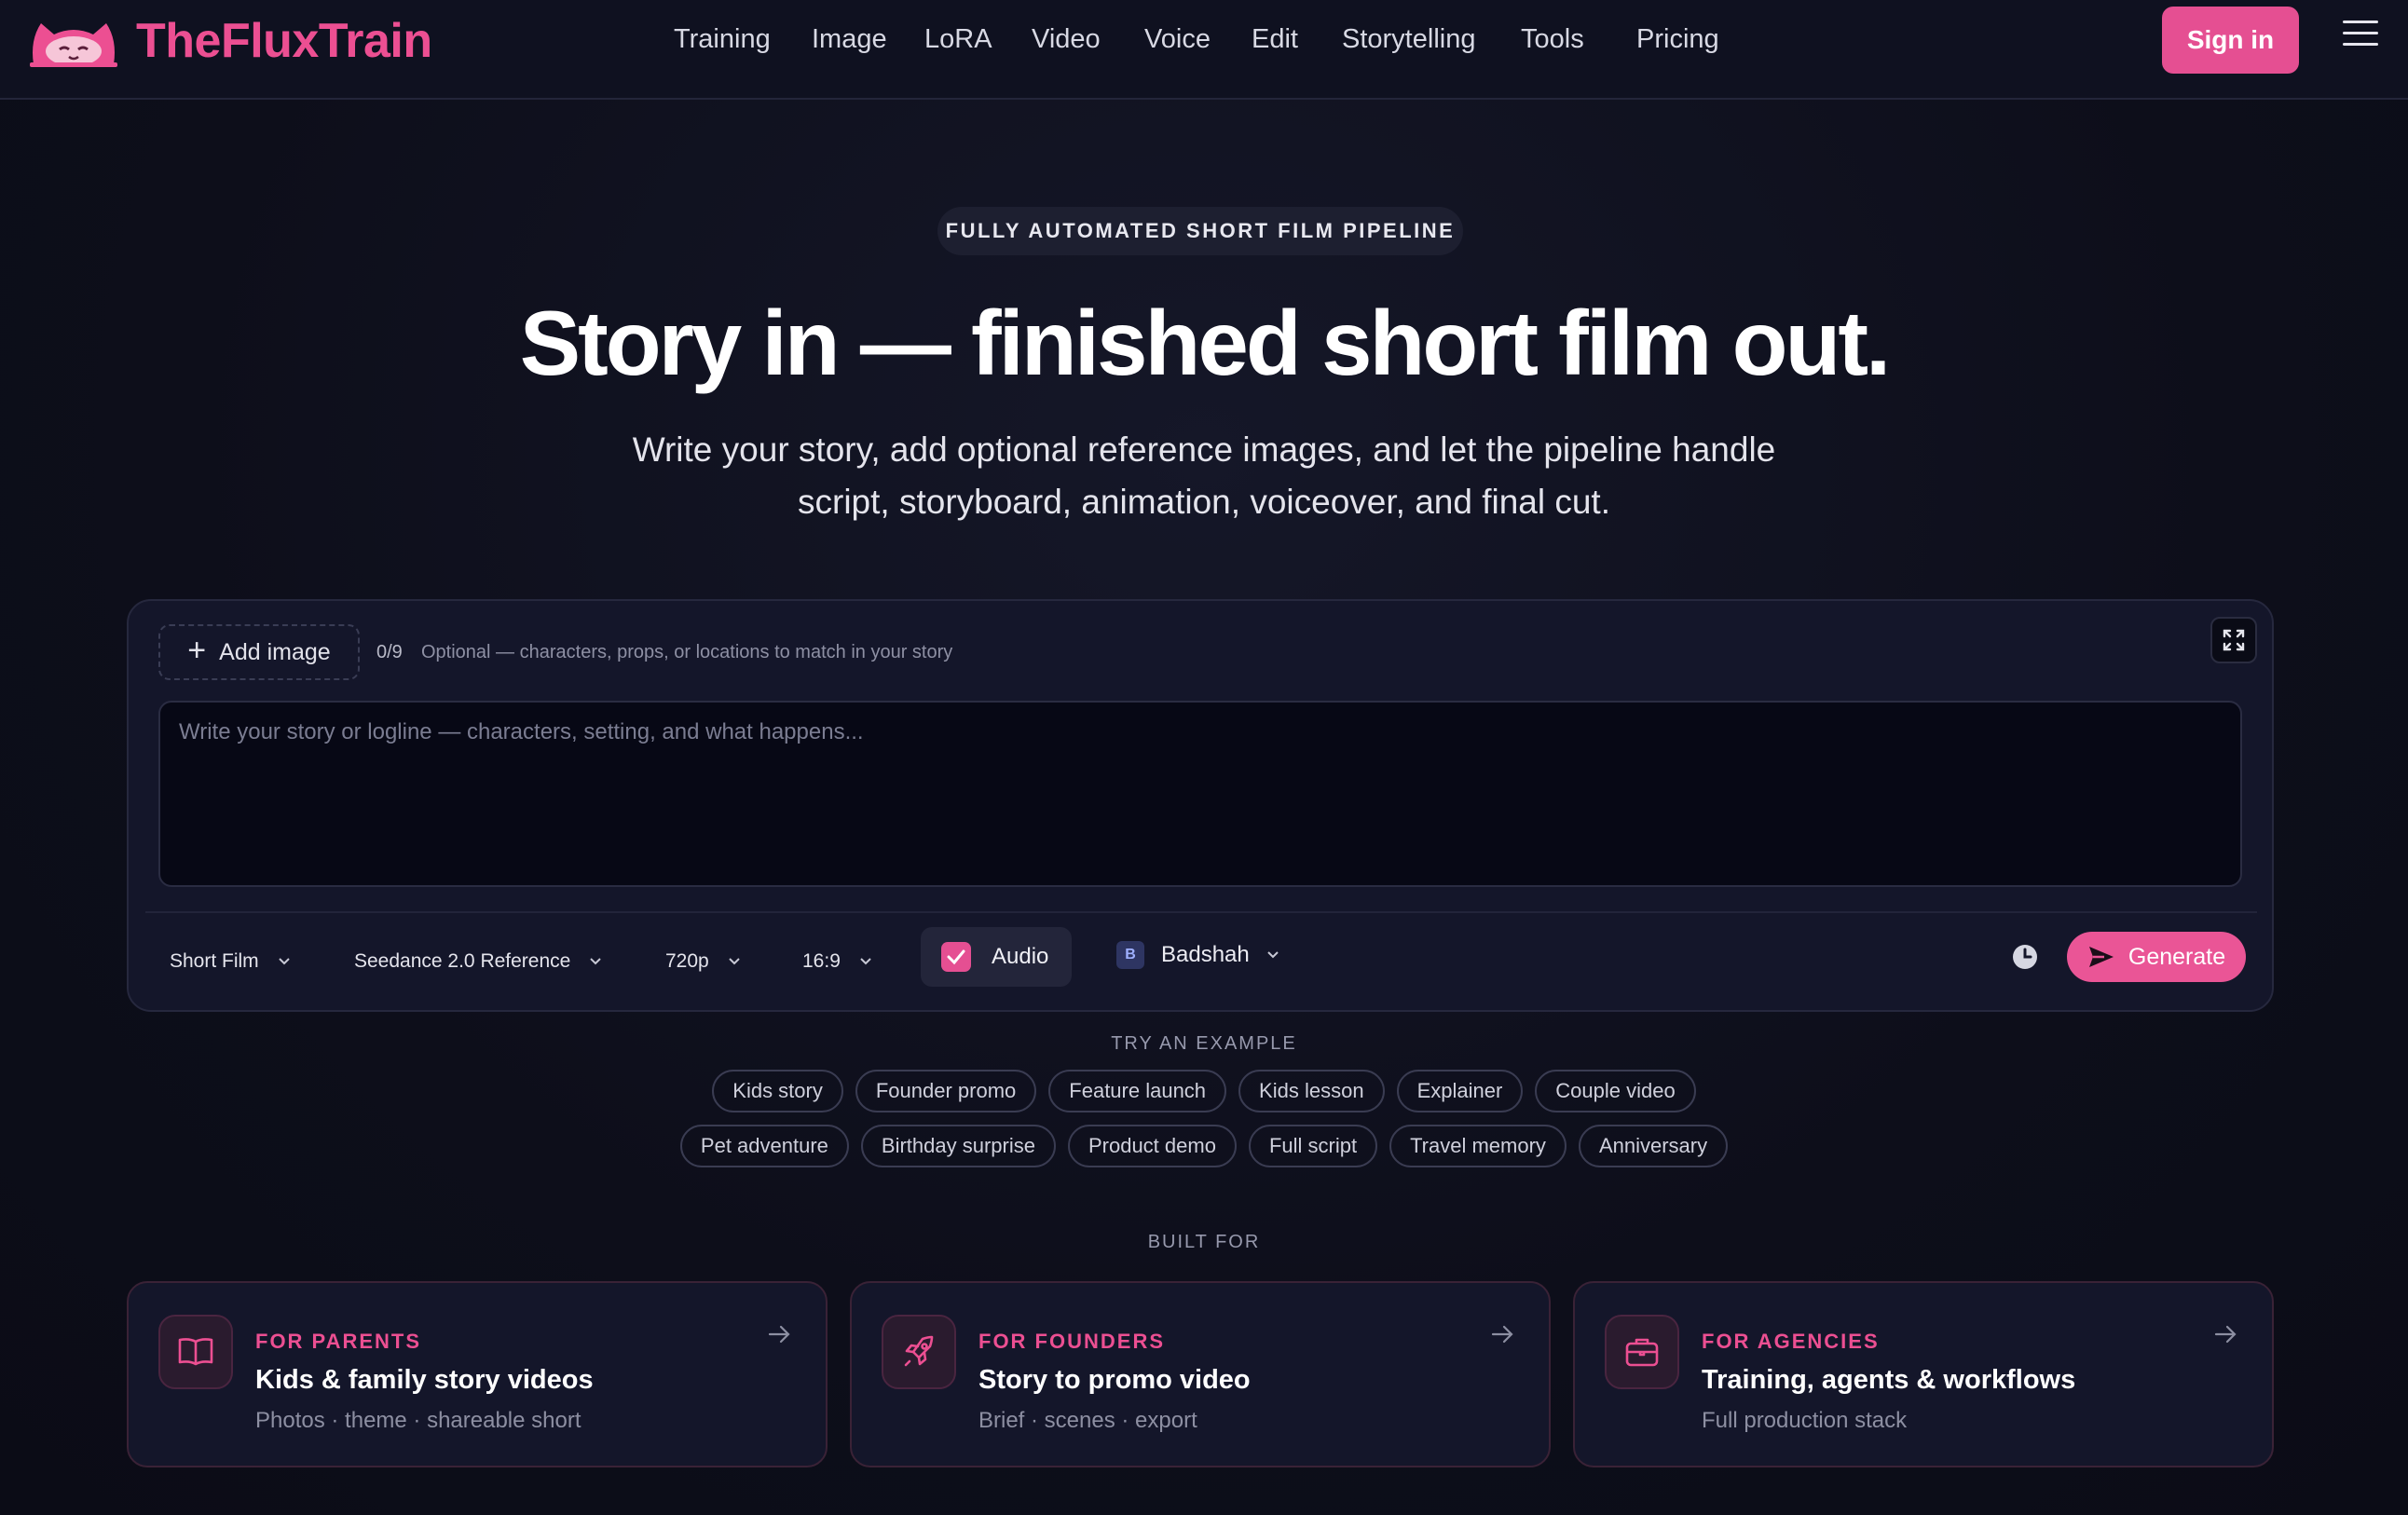 This screenshot has height=1515, width=2408. What do you see at coordinates (1130, 955) in the screenshot?
I see `voice-avatar: B` at bounding box center [1130, 955].